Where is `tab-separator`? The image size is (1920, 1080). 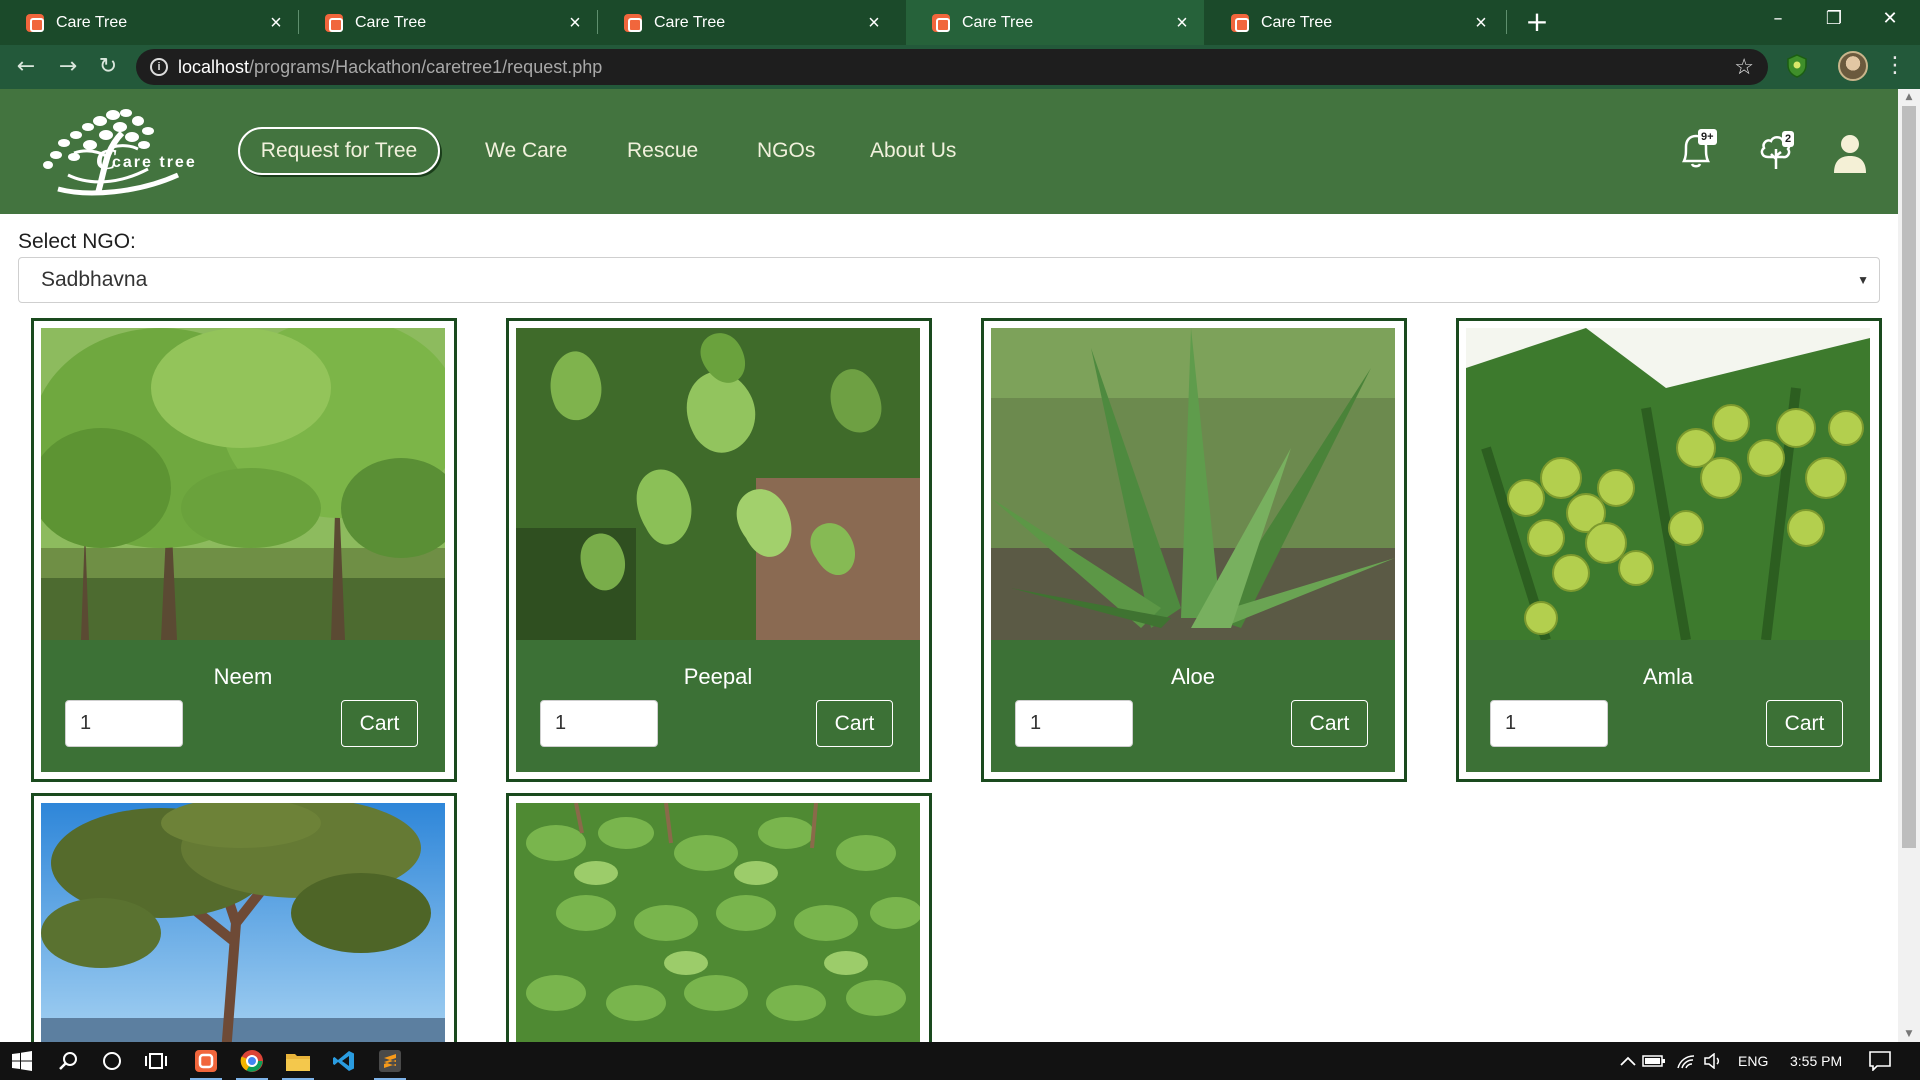
tab-separator is located at coordinates (1506, 22).